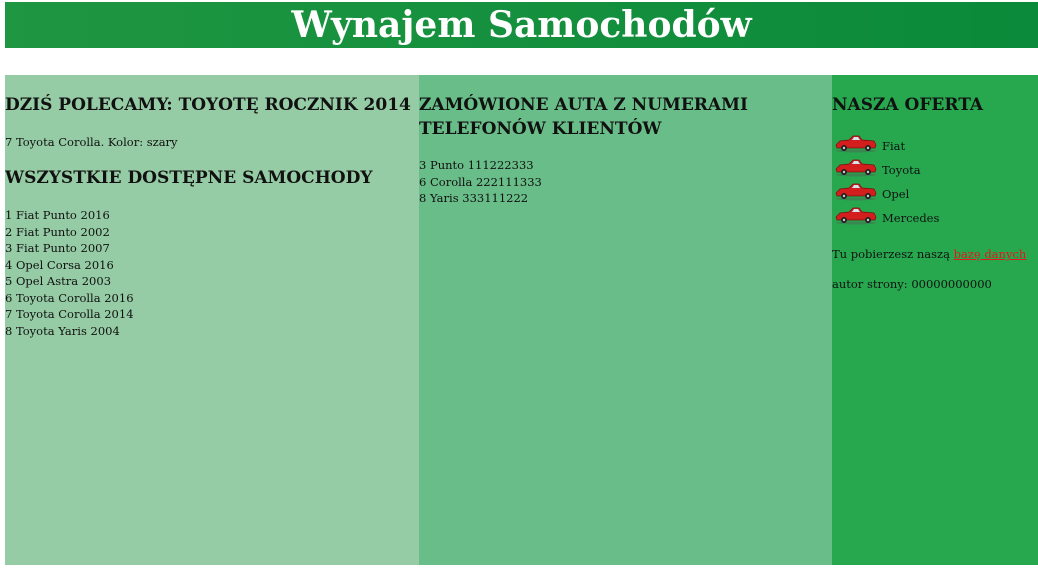 Image resolution: width=1038 pixels, height=572 pixels. I want to click on recommend-heading: DZIŚ POLECAMY: TOYOTĘ ROCZNIK 2014, so click(208, 105).